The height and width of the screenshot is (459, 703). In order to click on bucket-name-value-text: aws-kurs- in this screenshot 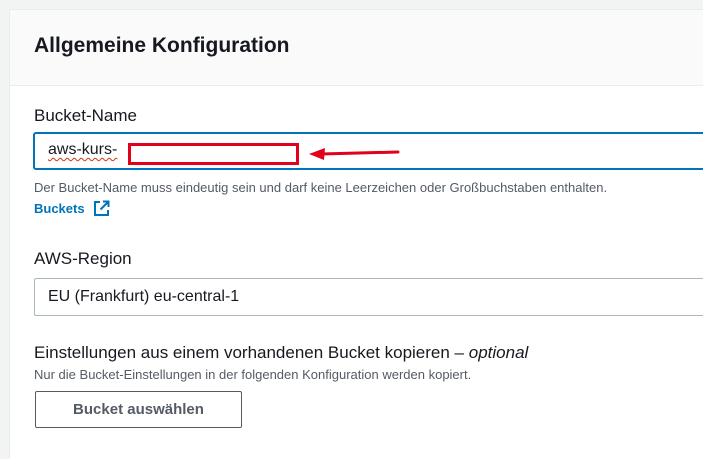, I will do `click(83, 149)`.